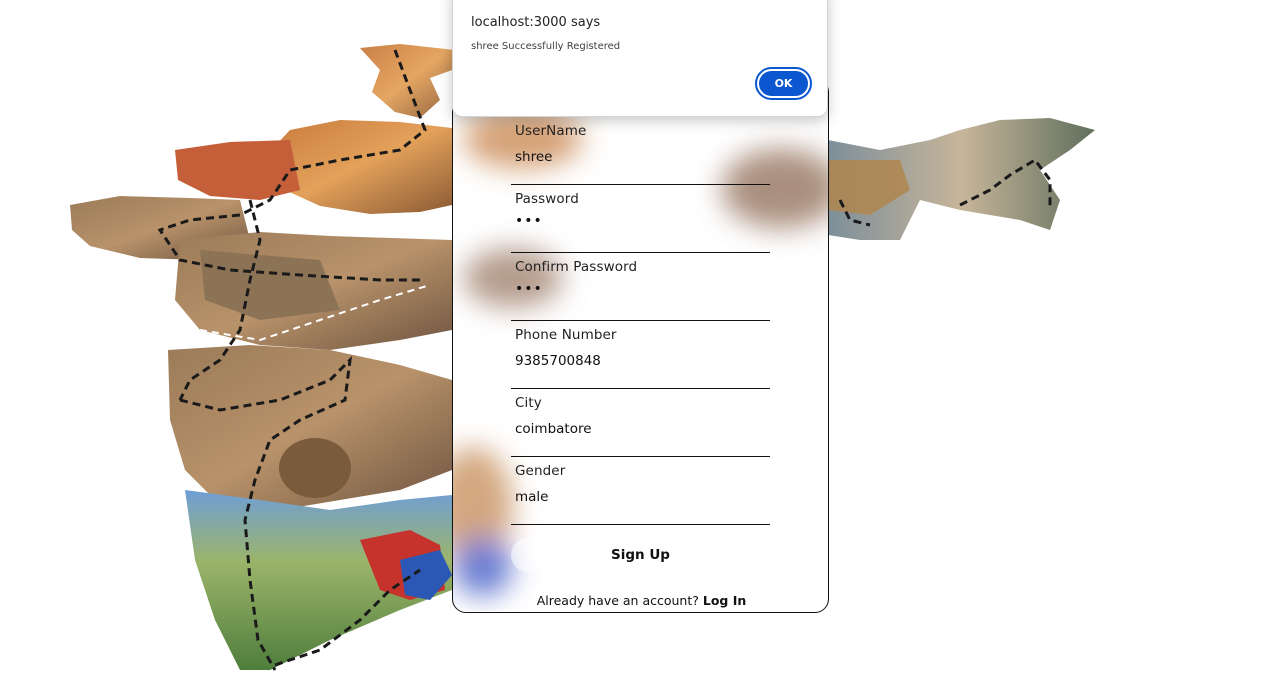 This screenshot has width=1280, height=680. I want to click on phone-number-field: Phone Number 9385700848, so click(640, 358).